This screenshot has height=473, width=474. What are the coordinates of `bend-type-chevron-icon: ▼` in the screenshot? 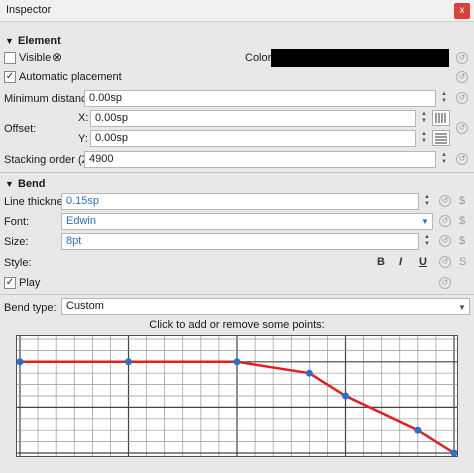 It's located at (462, 307).